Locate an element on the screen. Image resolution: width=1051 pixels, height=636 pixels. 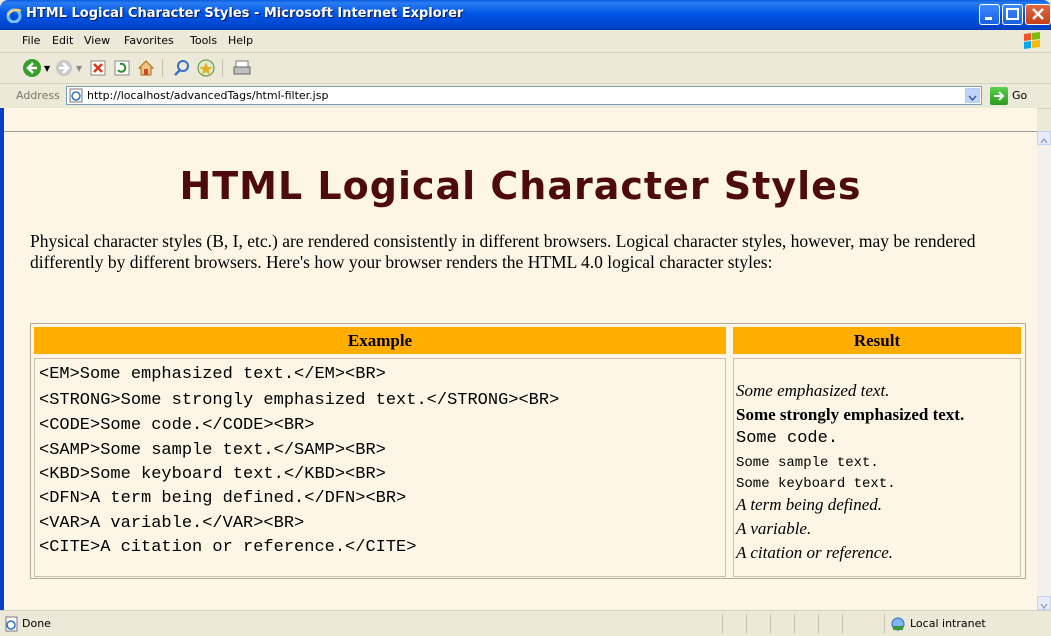
header-result: Result is located at coordinates (877, 340).